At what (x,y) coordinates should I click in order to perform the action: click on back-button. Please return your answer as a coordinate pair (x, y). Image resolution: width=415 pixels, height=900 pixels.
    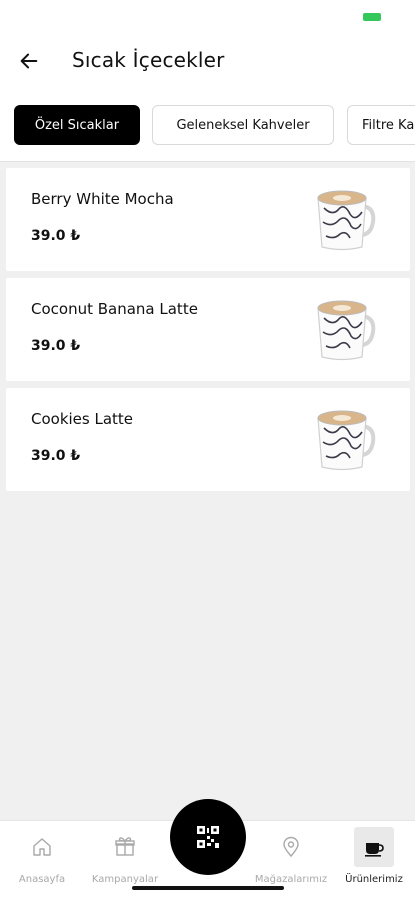
    Looking at the image, I should click on (29, 61).